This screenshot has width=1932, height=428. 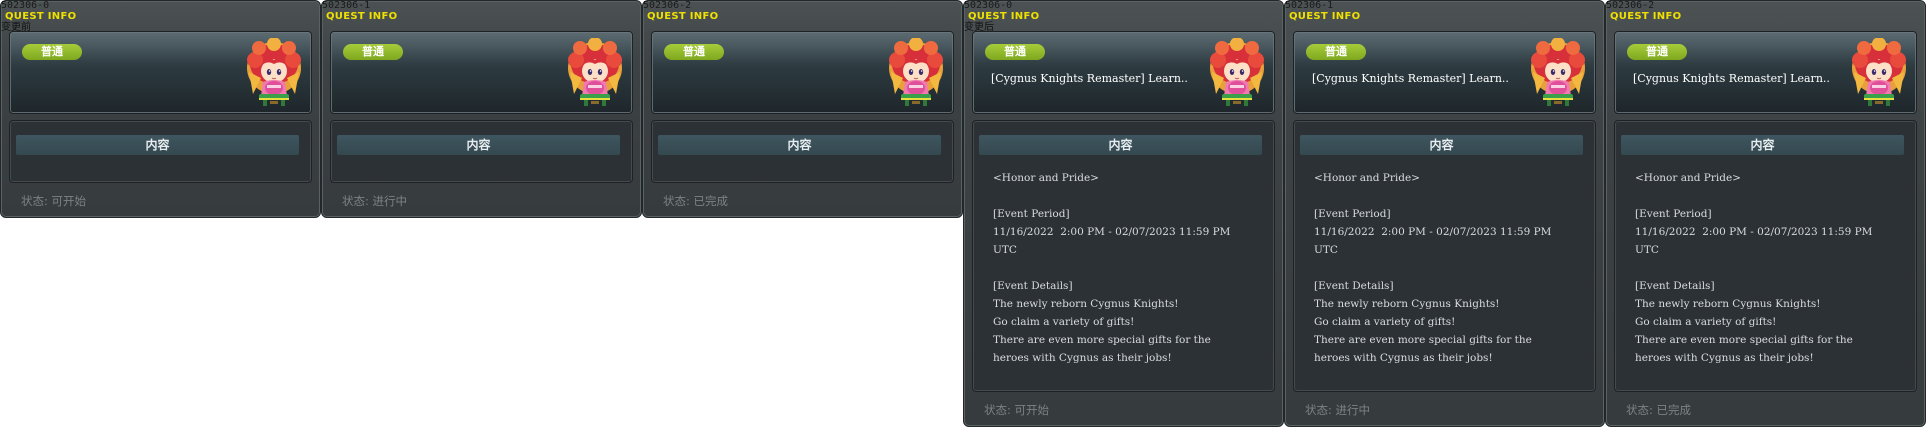 I want to click on quest-info-panel: 502306-1 QUEST INFO 普通 内容 状态: 进行中, so click(x=481, y=109).